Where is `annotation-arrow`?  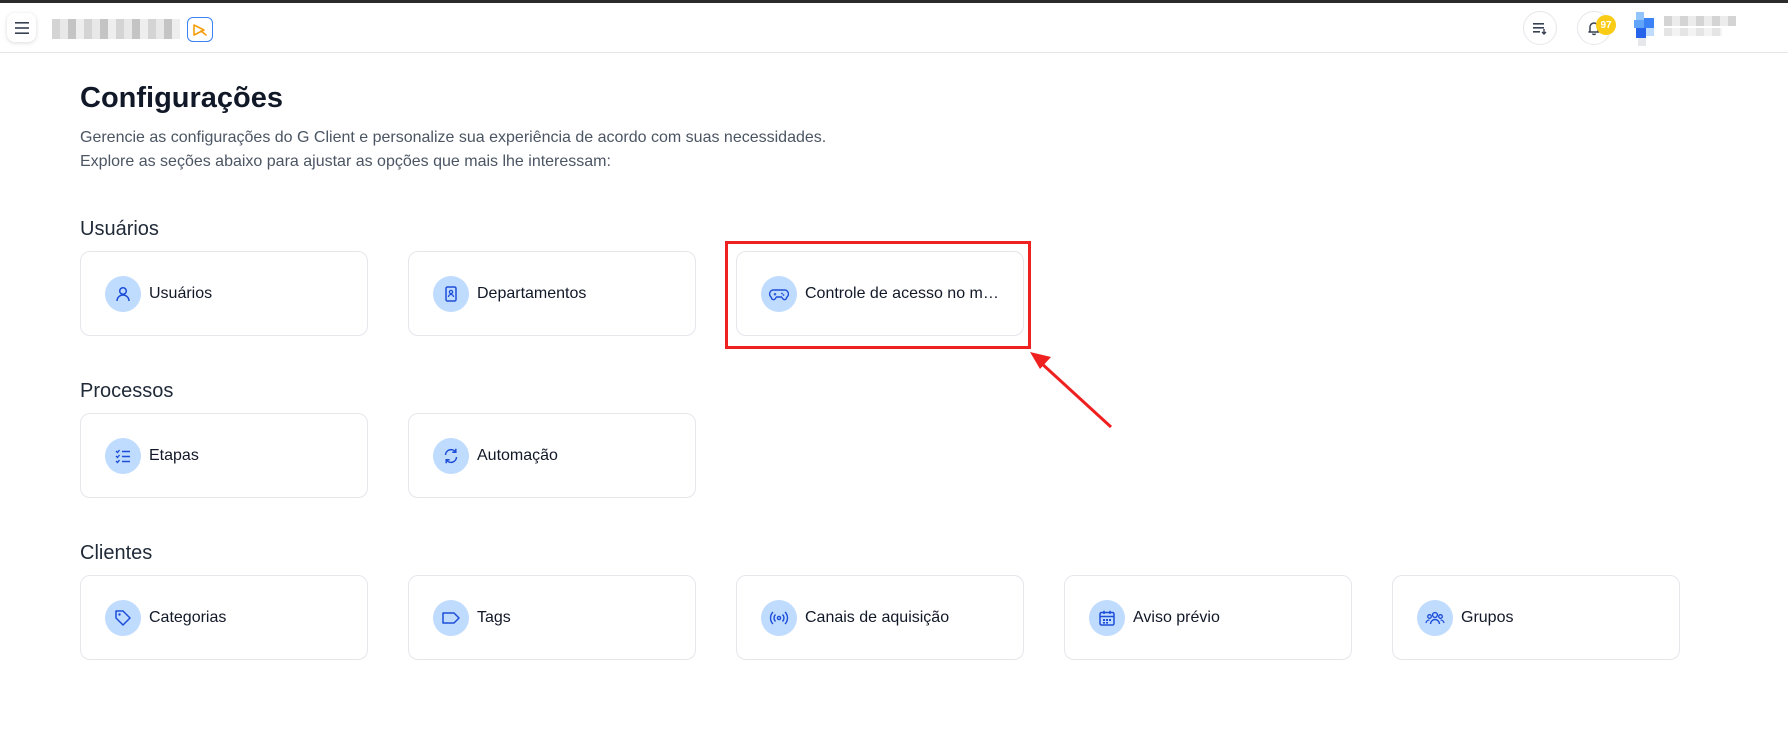 annotation-arrow is located at coordinates (1071, 390).